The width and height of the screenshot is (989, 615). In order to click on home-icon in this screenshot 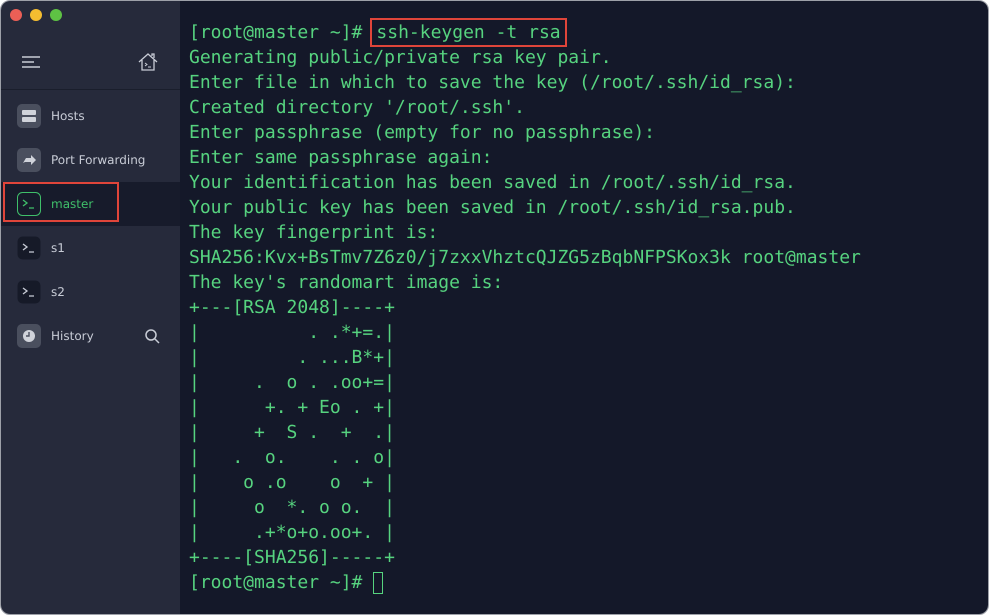, I will do `click(148, 62)`.